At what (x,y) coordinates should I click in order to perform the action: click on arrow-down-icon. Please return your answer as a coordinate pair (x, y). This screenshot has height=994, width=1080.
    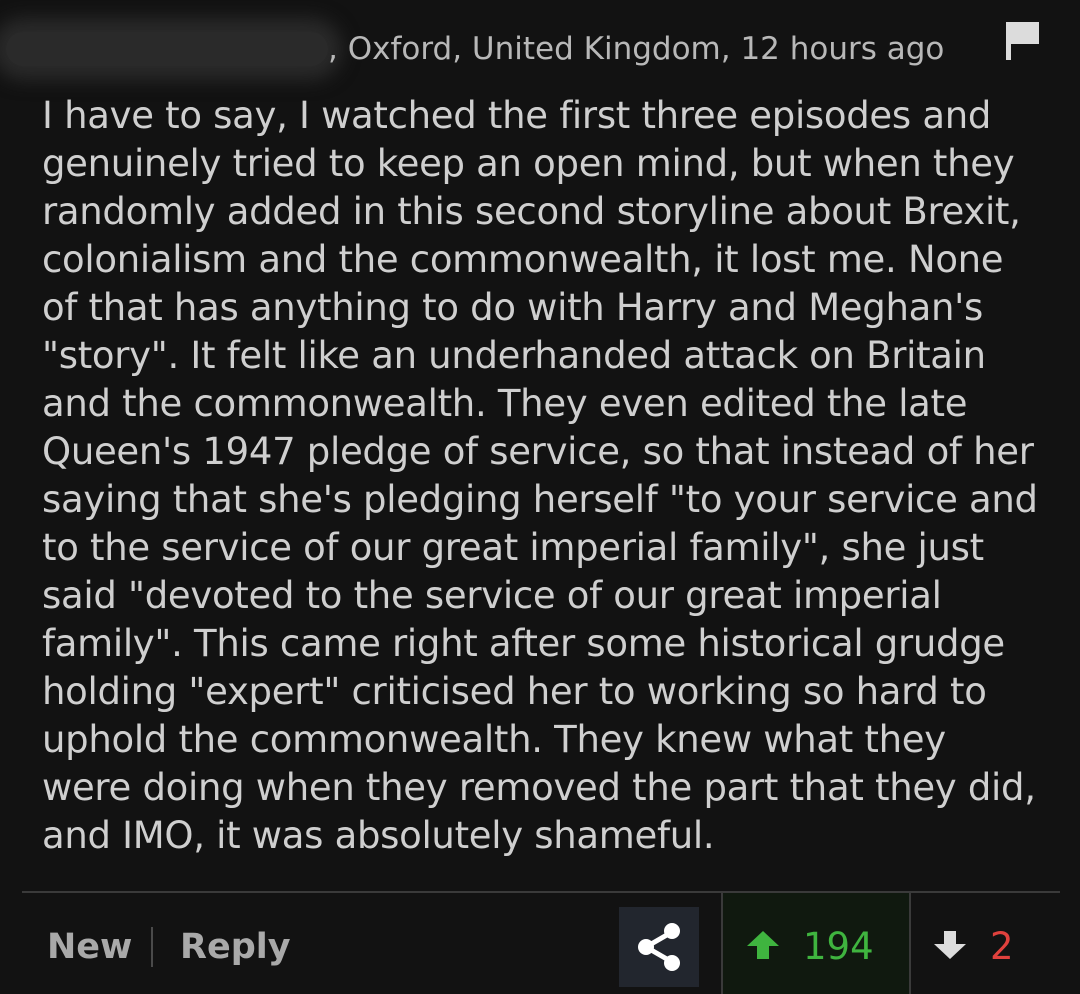
    Looking at the image, I should click on (950, 945).